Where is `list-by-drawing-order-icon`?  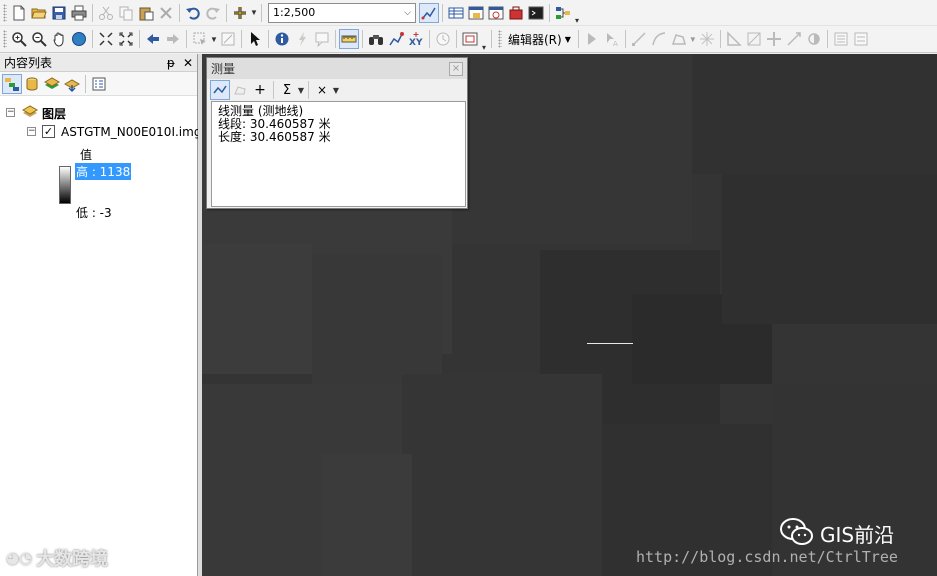
list-by-drawing-order-icon is located at coordinates (12, 83).